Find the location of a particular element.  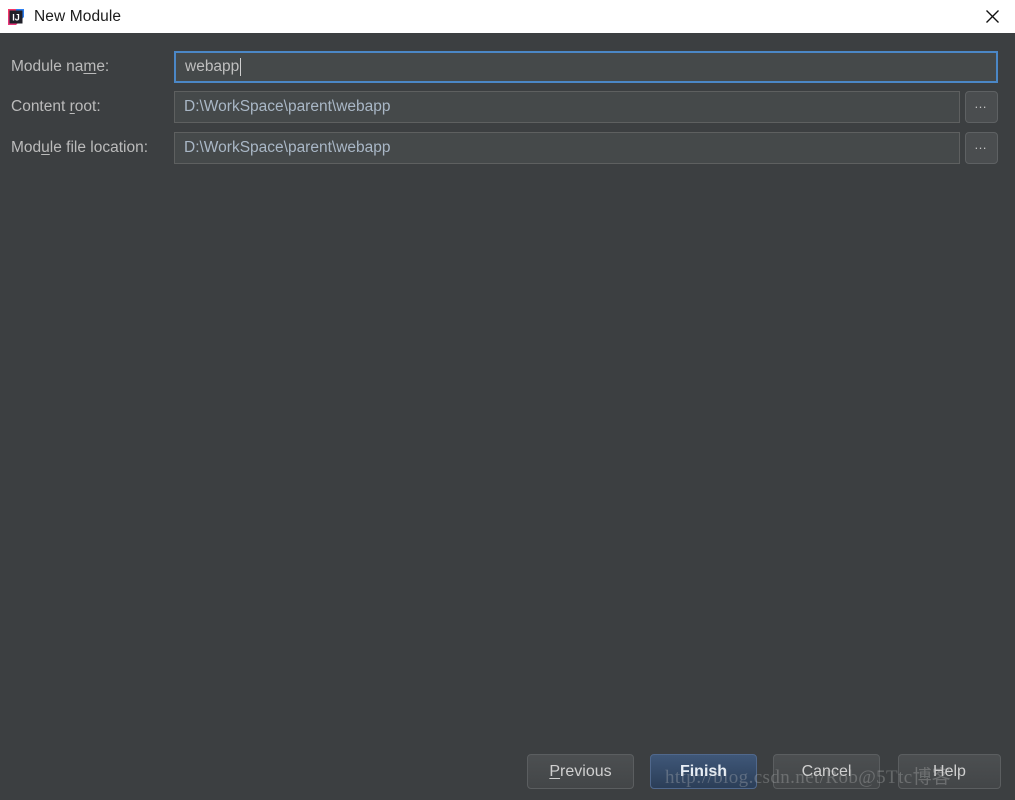

module-file-location-input: D:\WorkSpace\parent\webapp is located at coordinates (567, 147).